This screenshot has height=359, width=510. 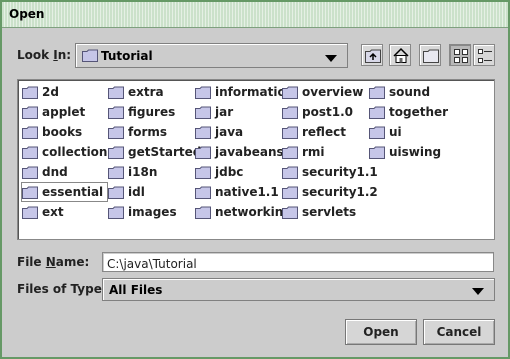 I want to click on file-list-item: rmi, so click(x=303, y=152).